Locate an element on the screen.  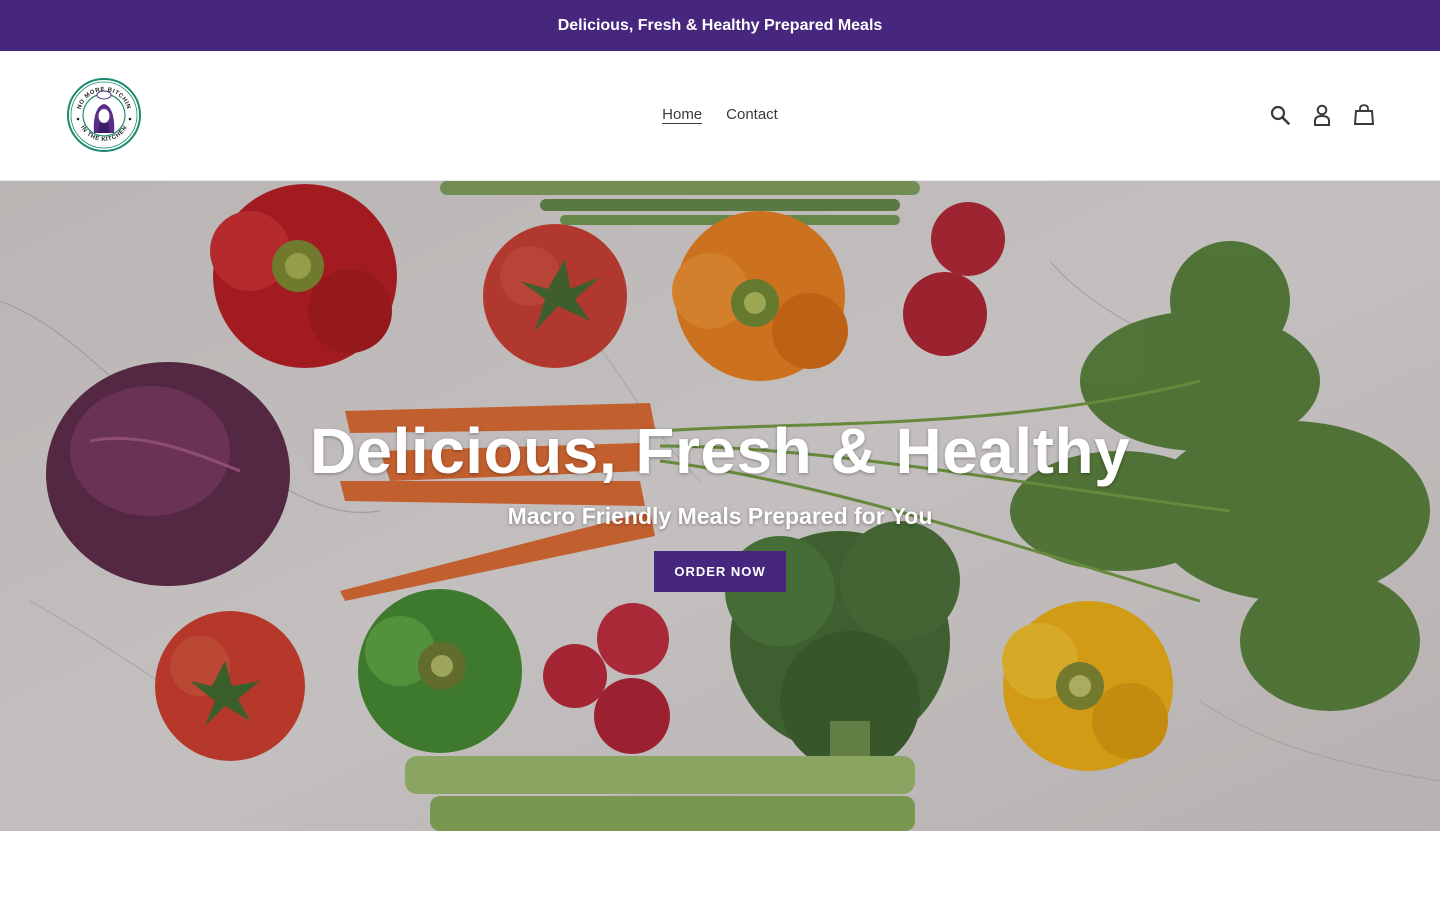
account-icon is located at coordinates (1322, 115).